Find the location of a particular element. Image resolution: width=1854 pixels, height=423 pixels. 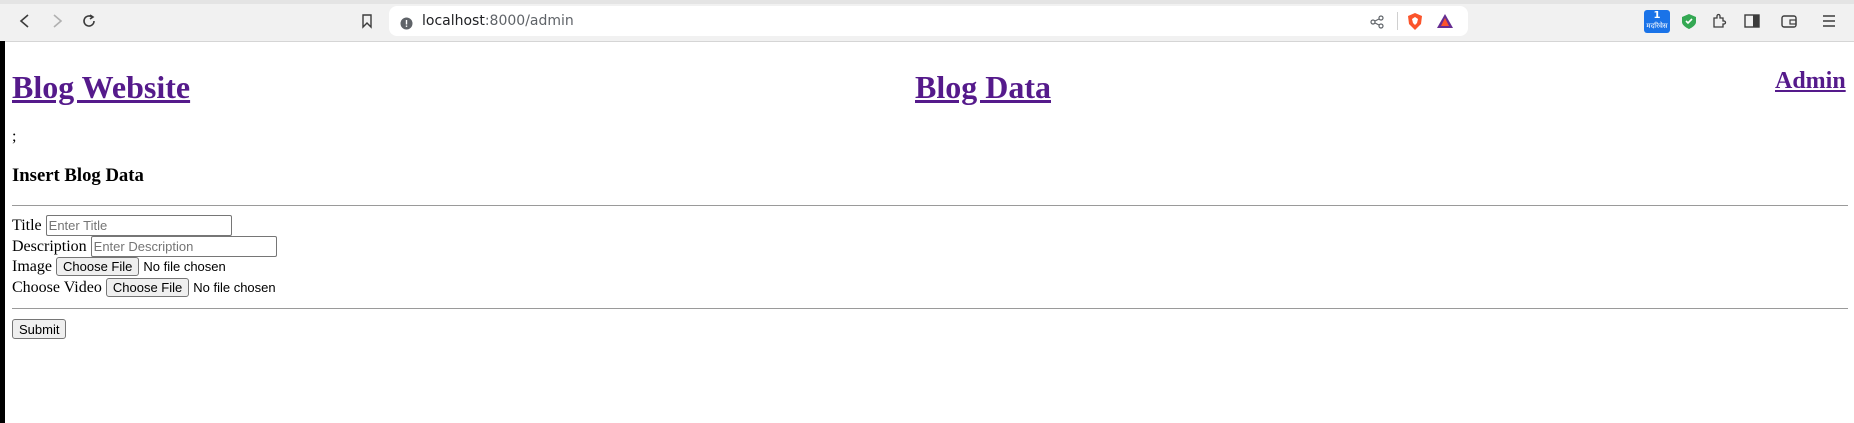

admin-link: Admin is located at coordinates (1810, 81).